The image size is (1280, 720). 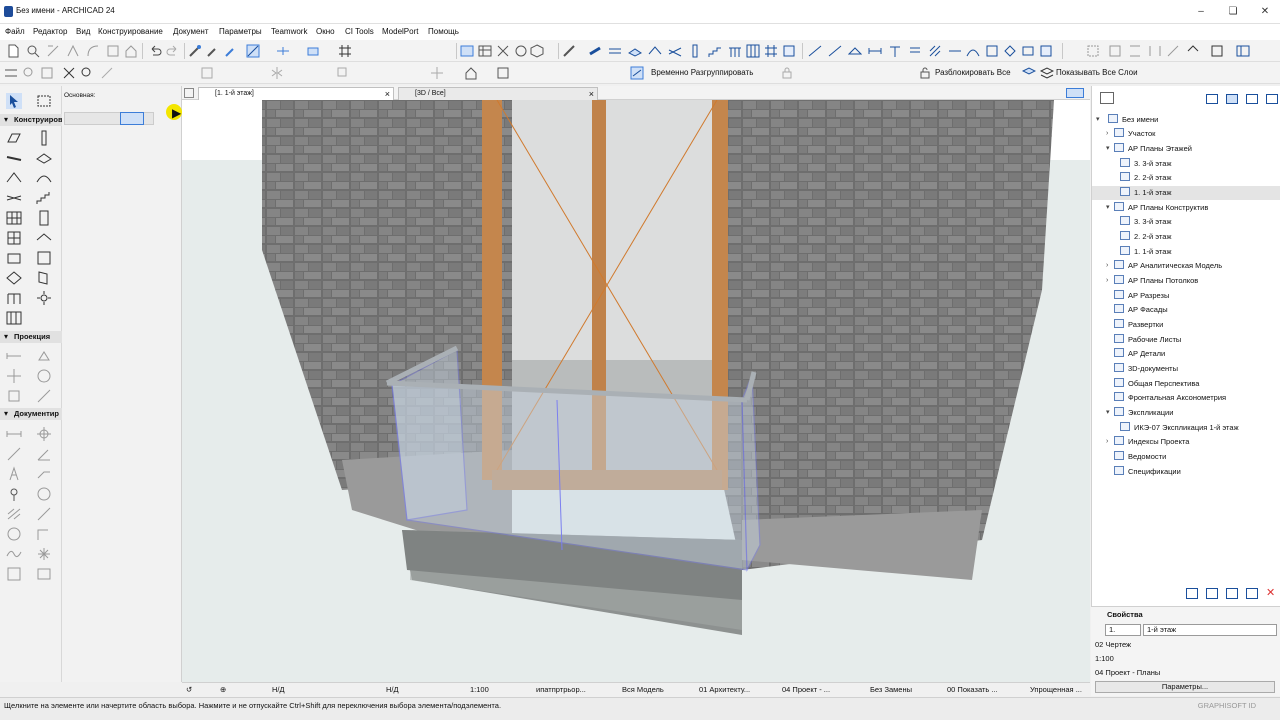 What do you see at coordinates (1192, 593) in the screenshot?
I see `clone-folder-icon` at bounding box center [1192, 593].